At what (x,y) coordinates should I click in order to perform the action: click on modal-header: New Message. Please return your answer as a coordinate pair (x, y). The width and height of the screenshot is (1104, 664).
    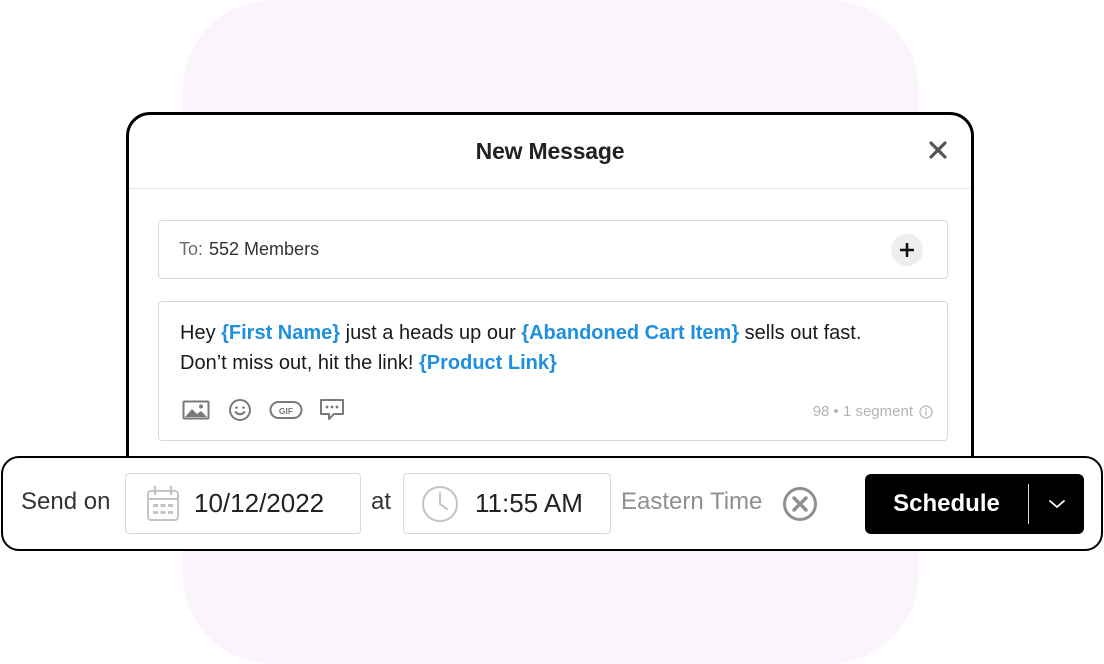
    Looking at the image, I should click on (550, 152).